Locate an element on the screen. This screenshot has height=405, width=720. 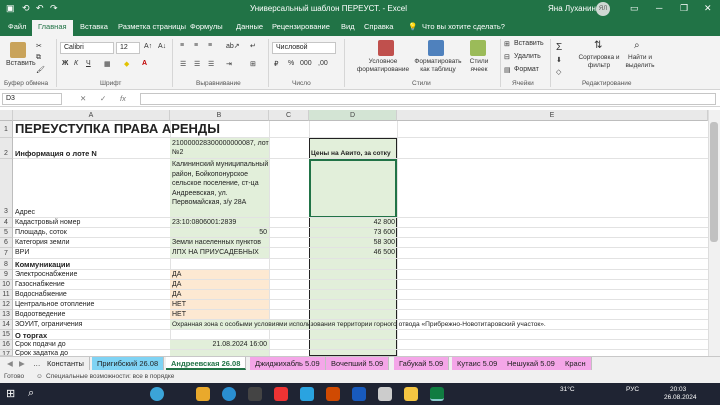
close-icon: ✕ is located at coordinates (708, 8).